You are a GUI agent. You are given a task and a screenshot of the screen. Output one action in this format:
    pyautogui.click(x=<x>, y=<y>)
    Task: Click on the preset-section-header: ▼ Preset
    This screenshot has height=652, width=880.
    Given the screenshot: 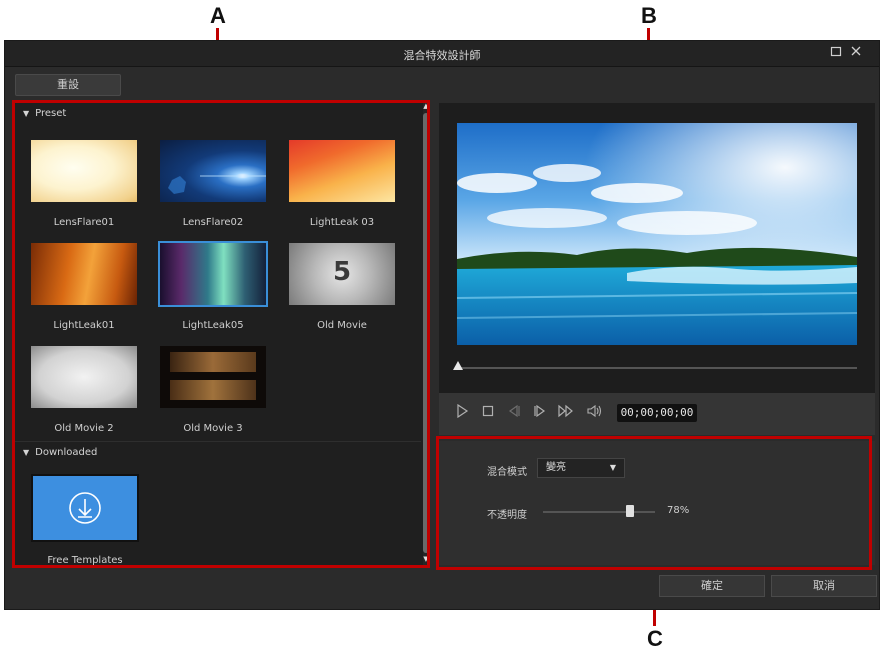 What is the action you would take?
    pyautogui.click(x=44, y=113)
    